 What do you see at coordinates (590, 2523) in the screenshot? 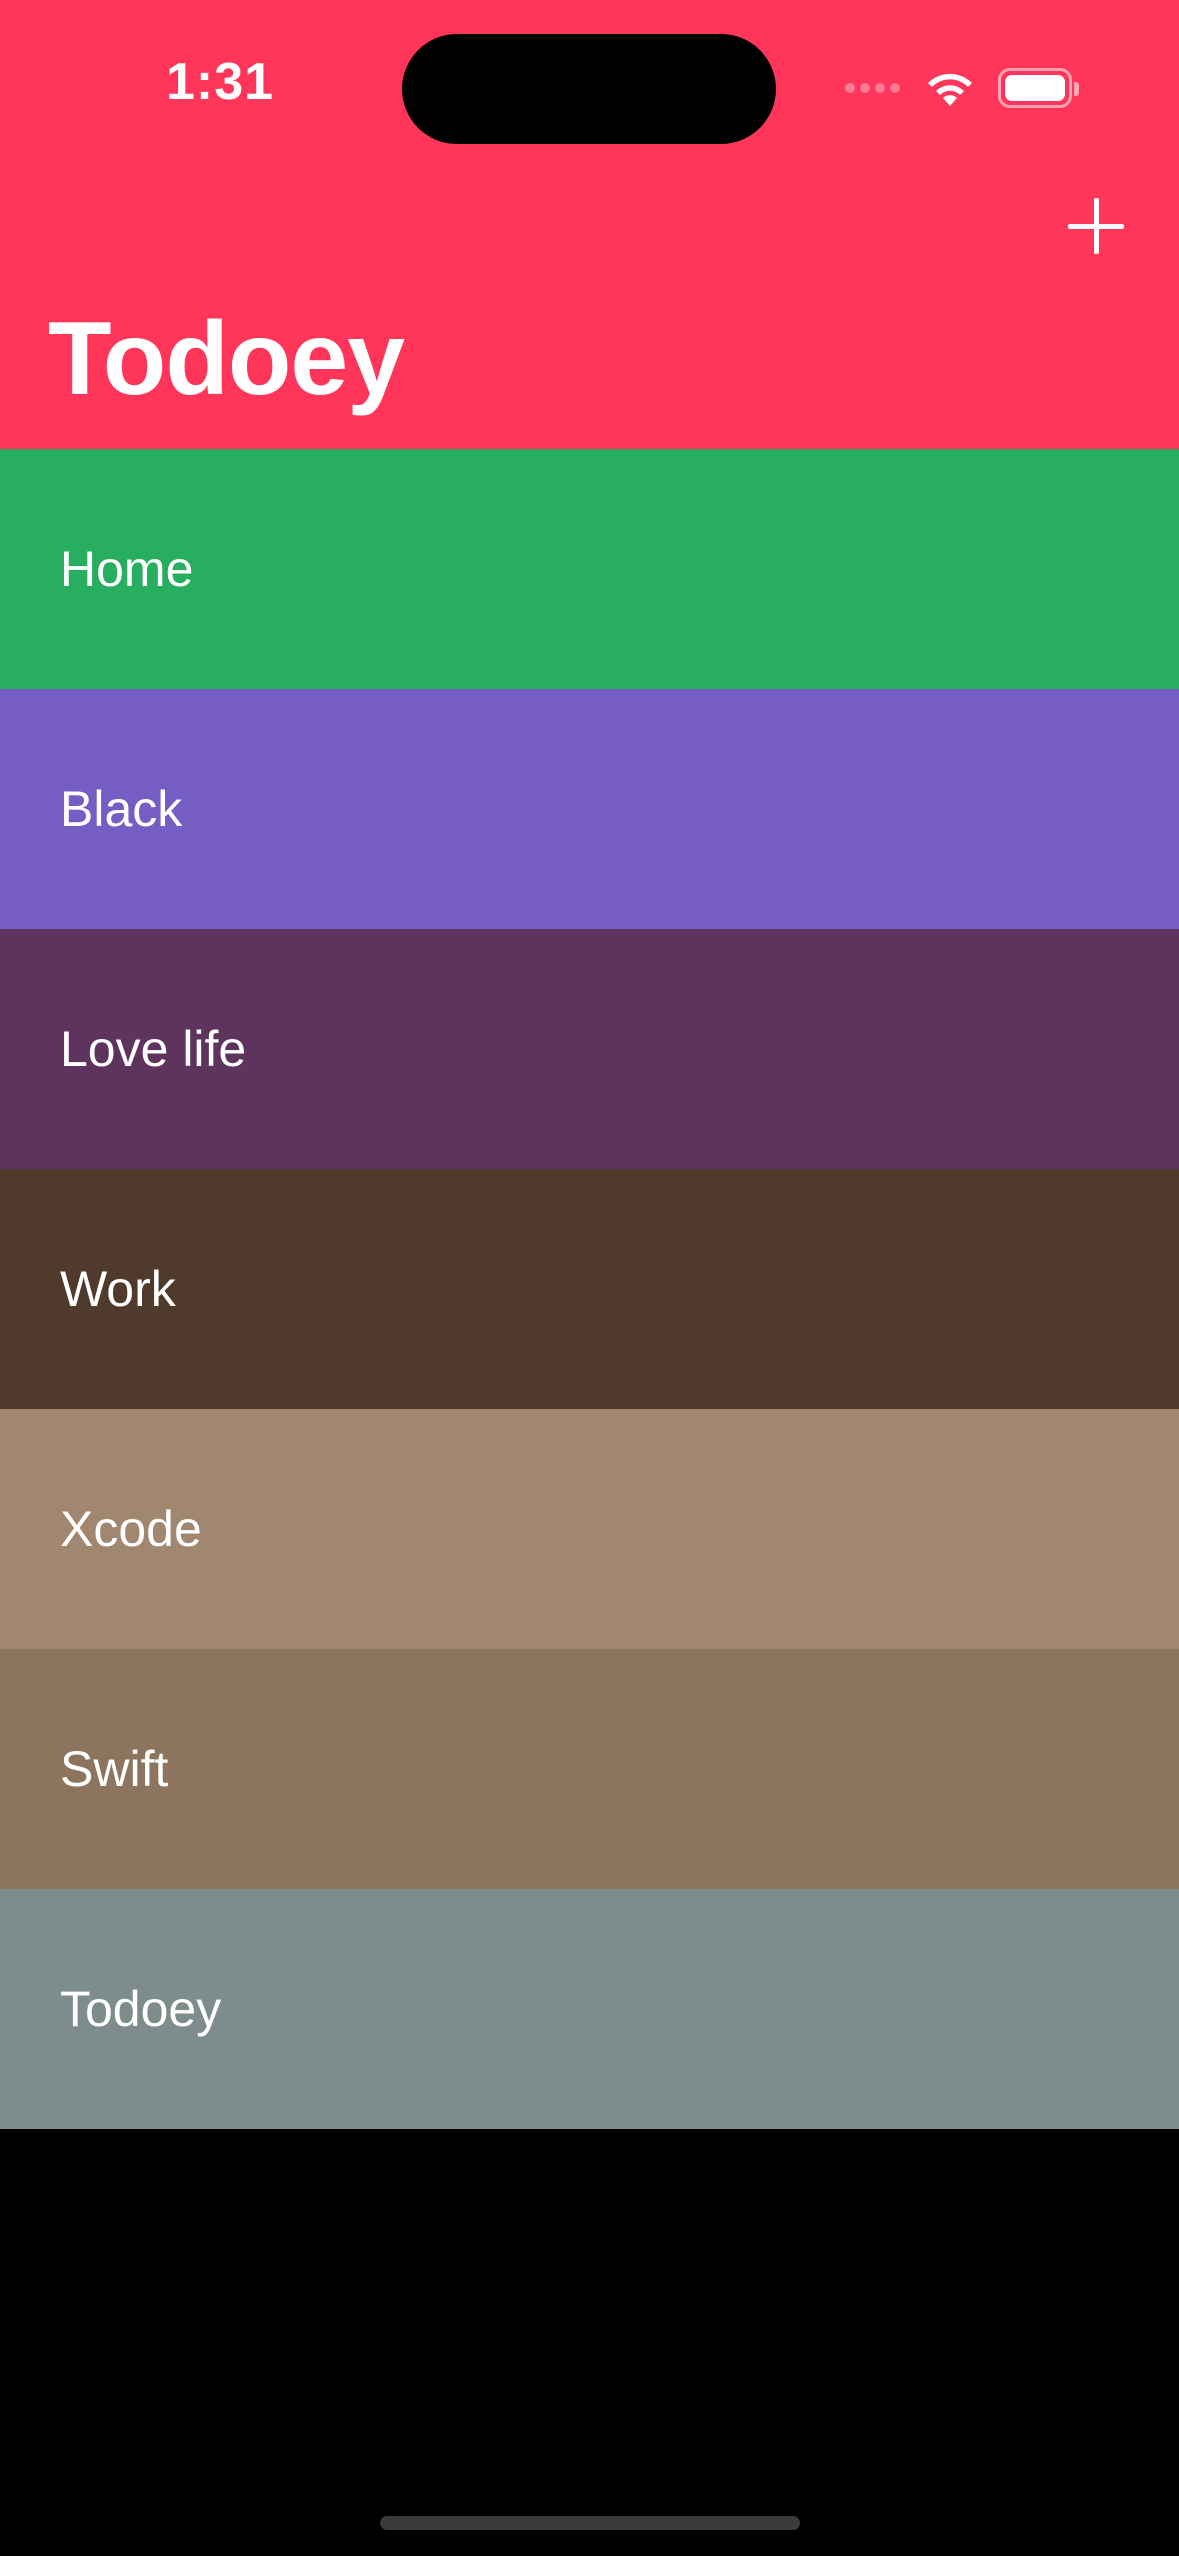
I see `home-indicator` at bounding box center [590, 2523].